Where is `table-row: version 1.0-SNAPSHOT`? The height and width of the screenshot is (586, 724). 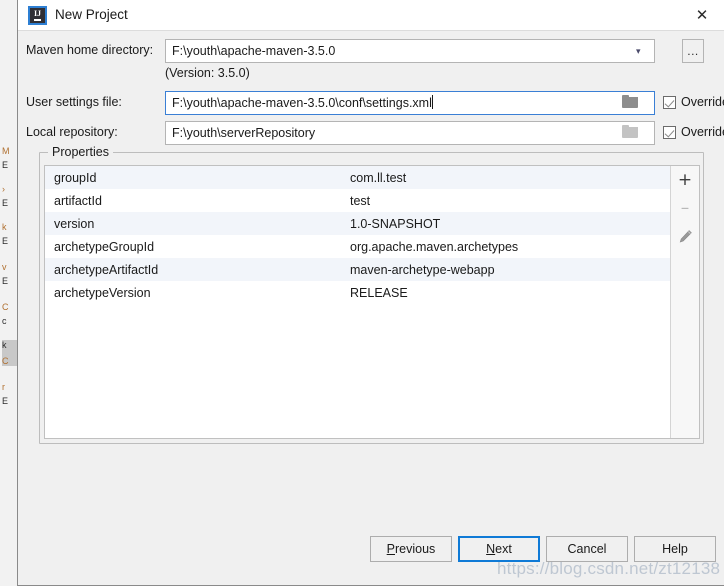
table-row: version 1.0-SNAPSHOT is located at coordinates (357, 223).